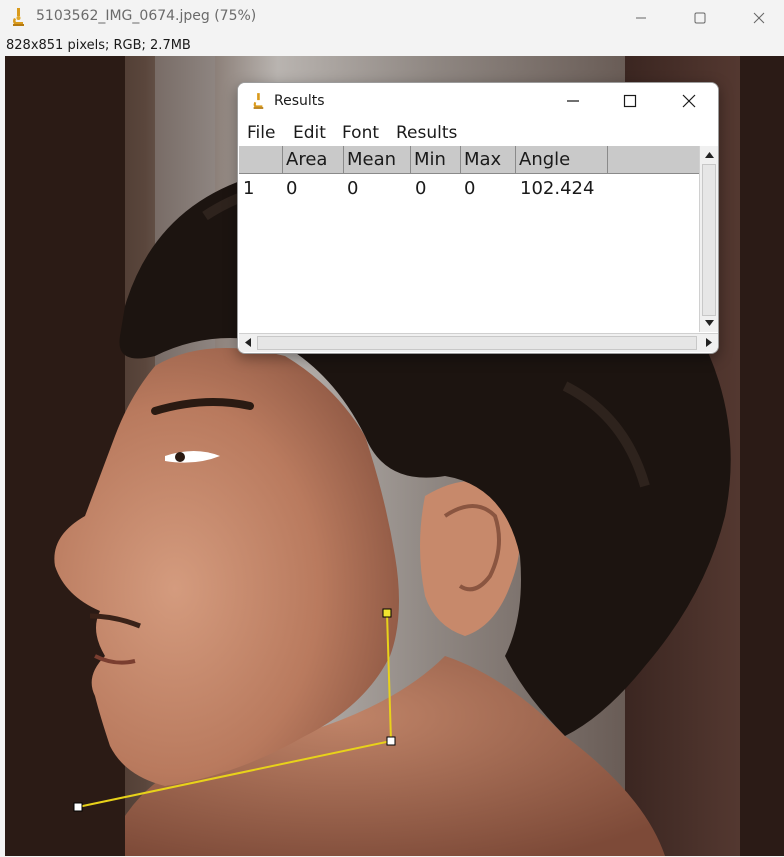  I want to click on results-title: Results, so click(299, 101).